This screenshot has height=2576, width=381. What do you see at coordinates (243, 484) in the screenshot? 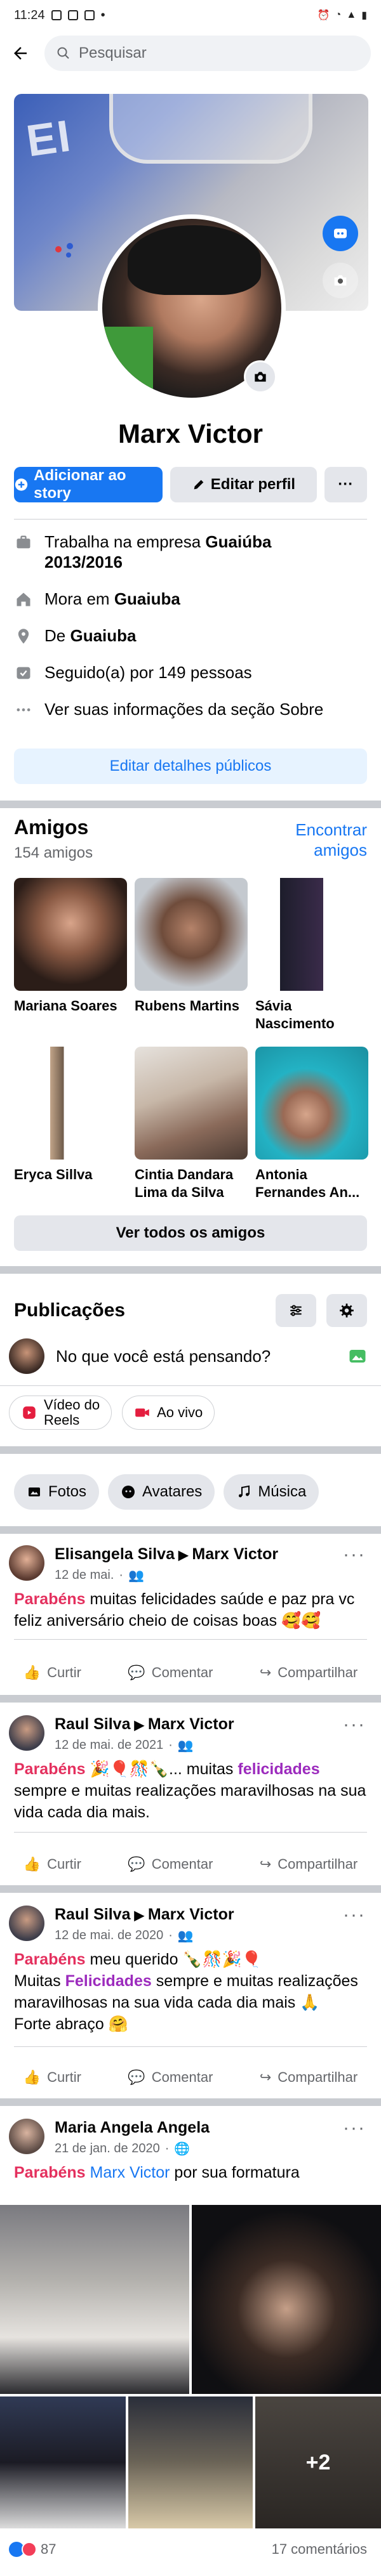
I see `edit-profile-button: Editar perfil` at bounding box center [243, 484].